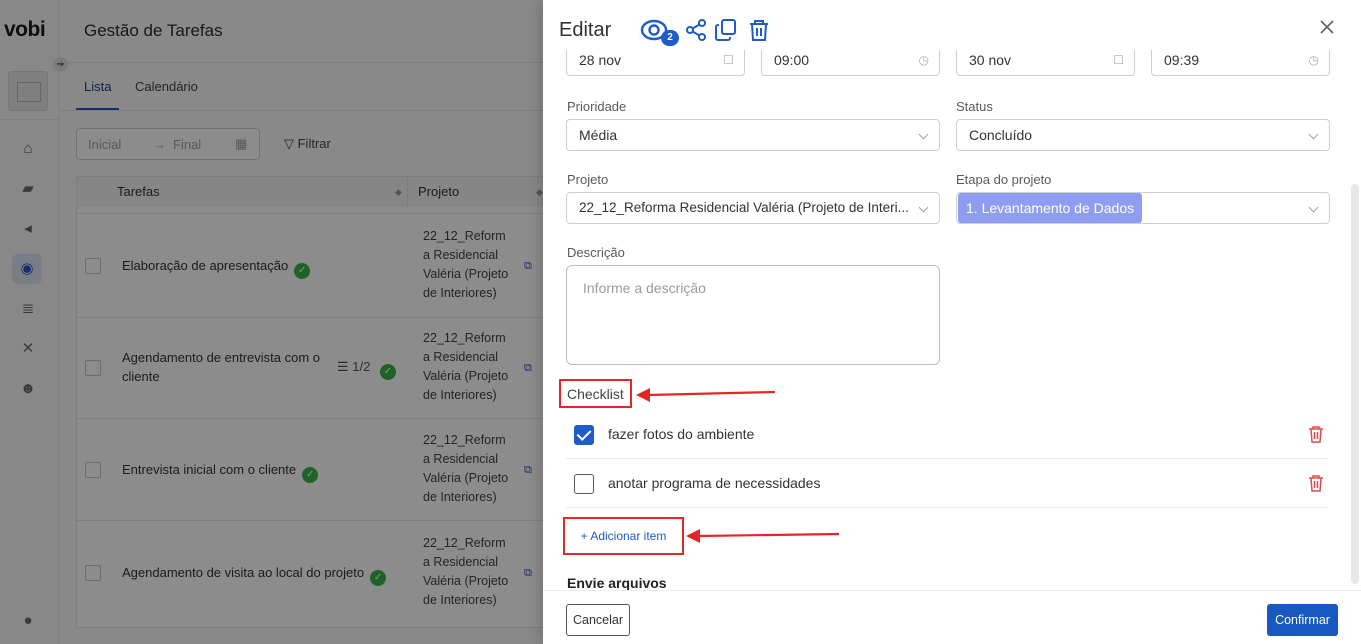 Image resolution: width=1361 pixels, height=644 pixels. I want to click on project-stage-select: 1. Levantamento de Dados, so click(1143, 208).